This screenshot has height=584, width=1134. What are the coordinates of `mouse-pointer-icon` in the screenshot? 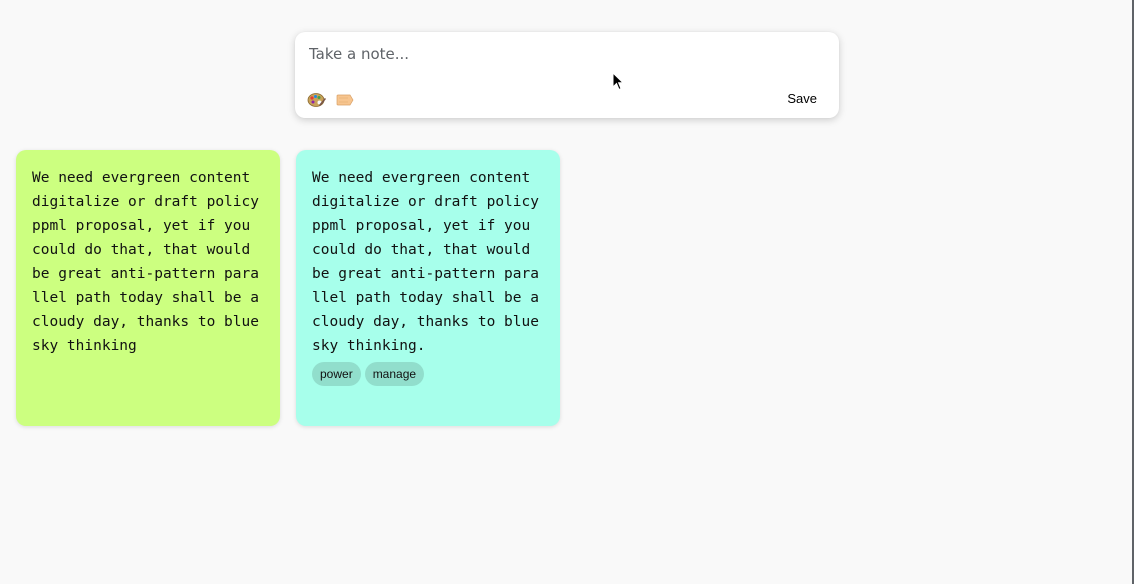 It's located at (618, 81).